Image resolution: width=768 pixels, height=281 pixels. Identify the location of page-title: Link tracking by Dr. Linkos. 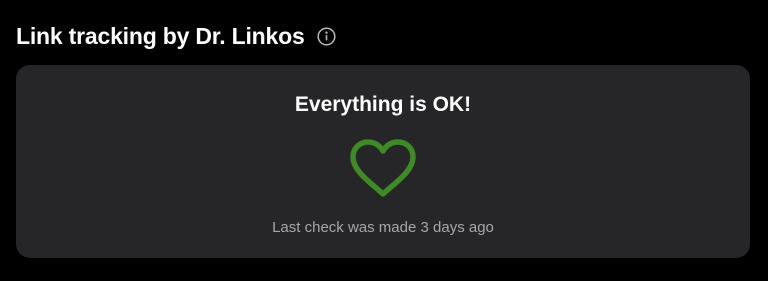
(160, 36).